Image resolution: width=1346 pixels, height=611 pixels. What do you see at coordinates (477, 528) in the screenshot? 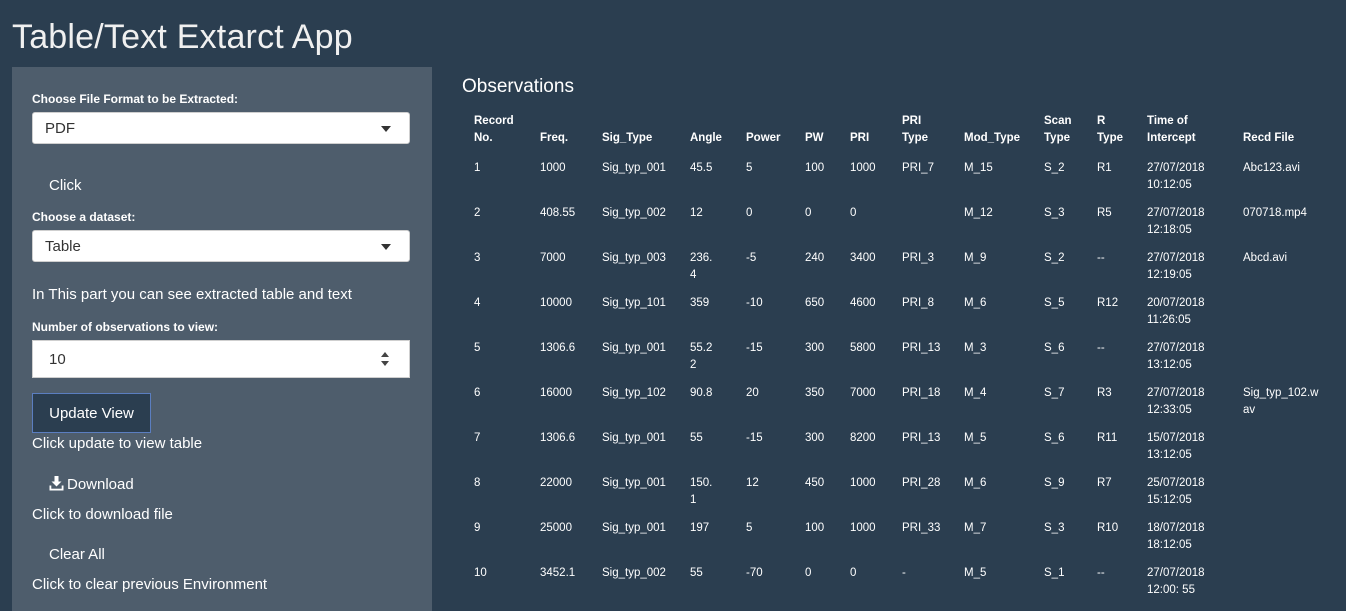
I see `table-cell: 9` at bounding box center [477, 528].